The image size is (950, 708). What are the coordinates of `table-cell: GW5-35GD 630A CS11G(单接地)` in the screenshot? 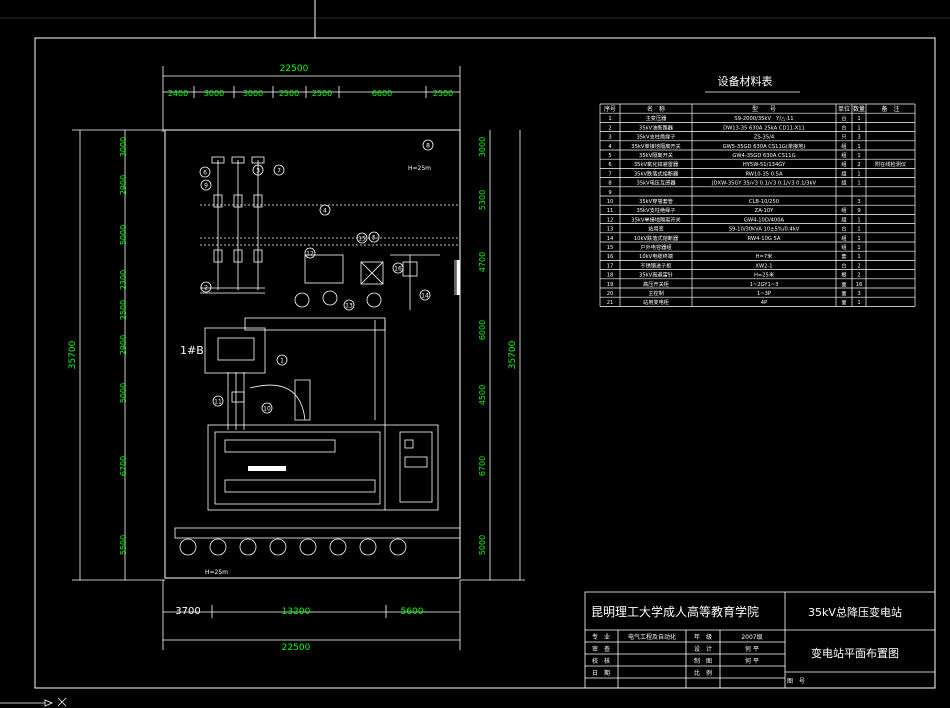 It's located at (764, 146).